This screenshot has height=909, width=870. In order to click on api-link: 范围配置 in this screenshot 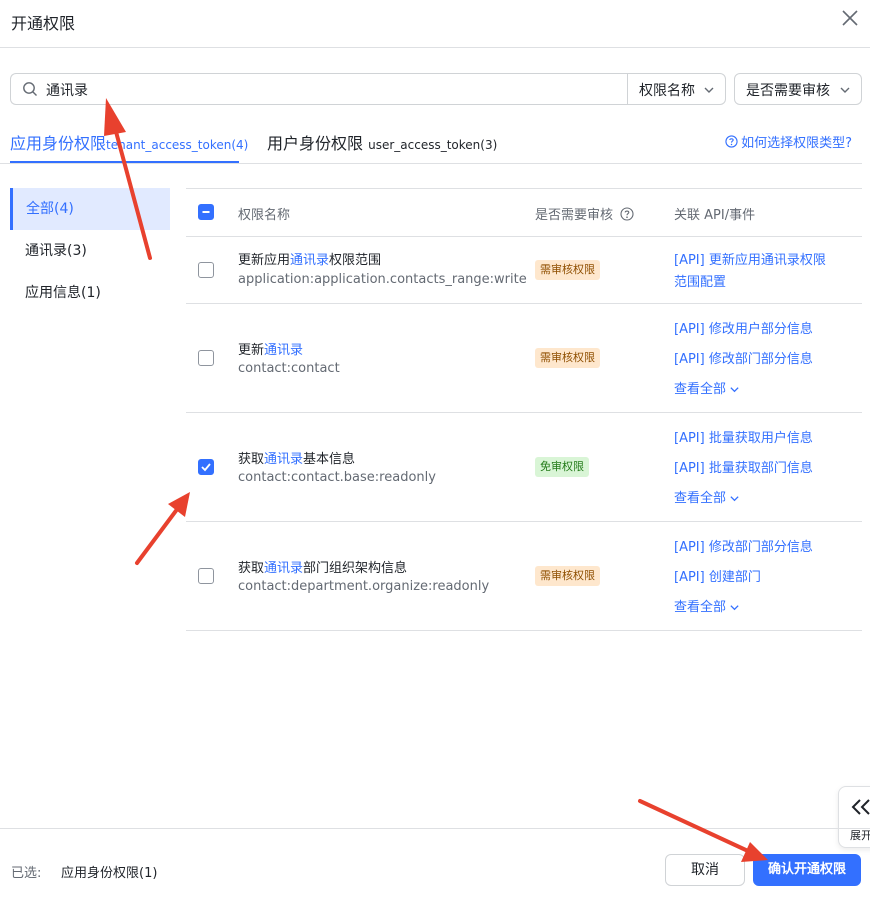, I will do `click(700, 280)`.